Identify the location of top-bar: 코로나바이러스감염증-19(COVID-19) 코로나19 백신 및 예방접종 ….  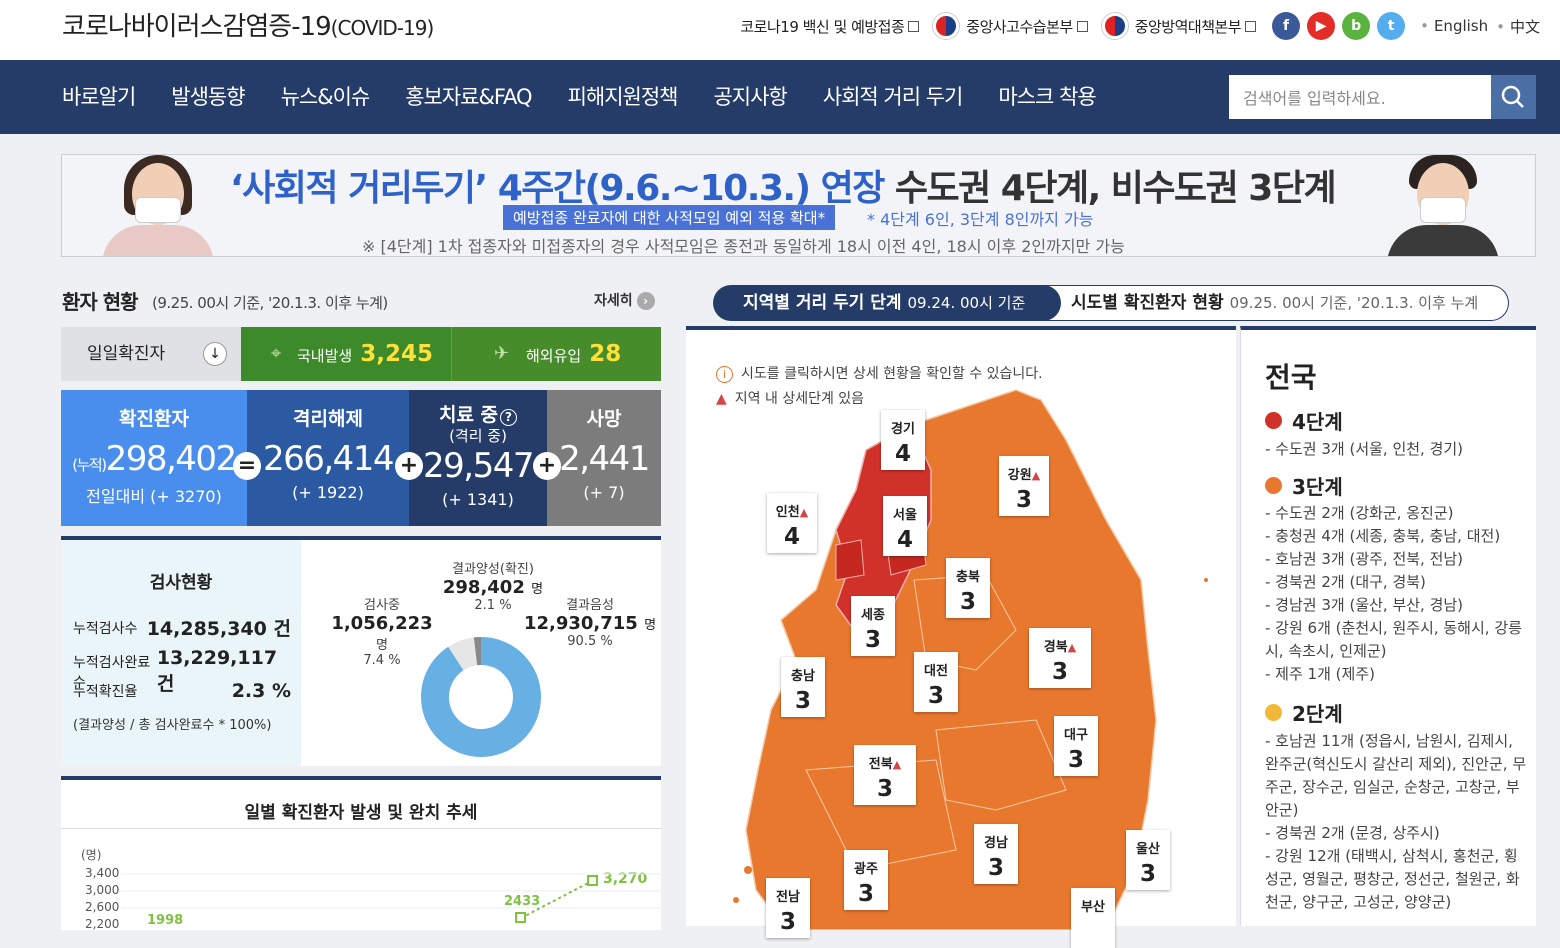
(780, 30).